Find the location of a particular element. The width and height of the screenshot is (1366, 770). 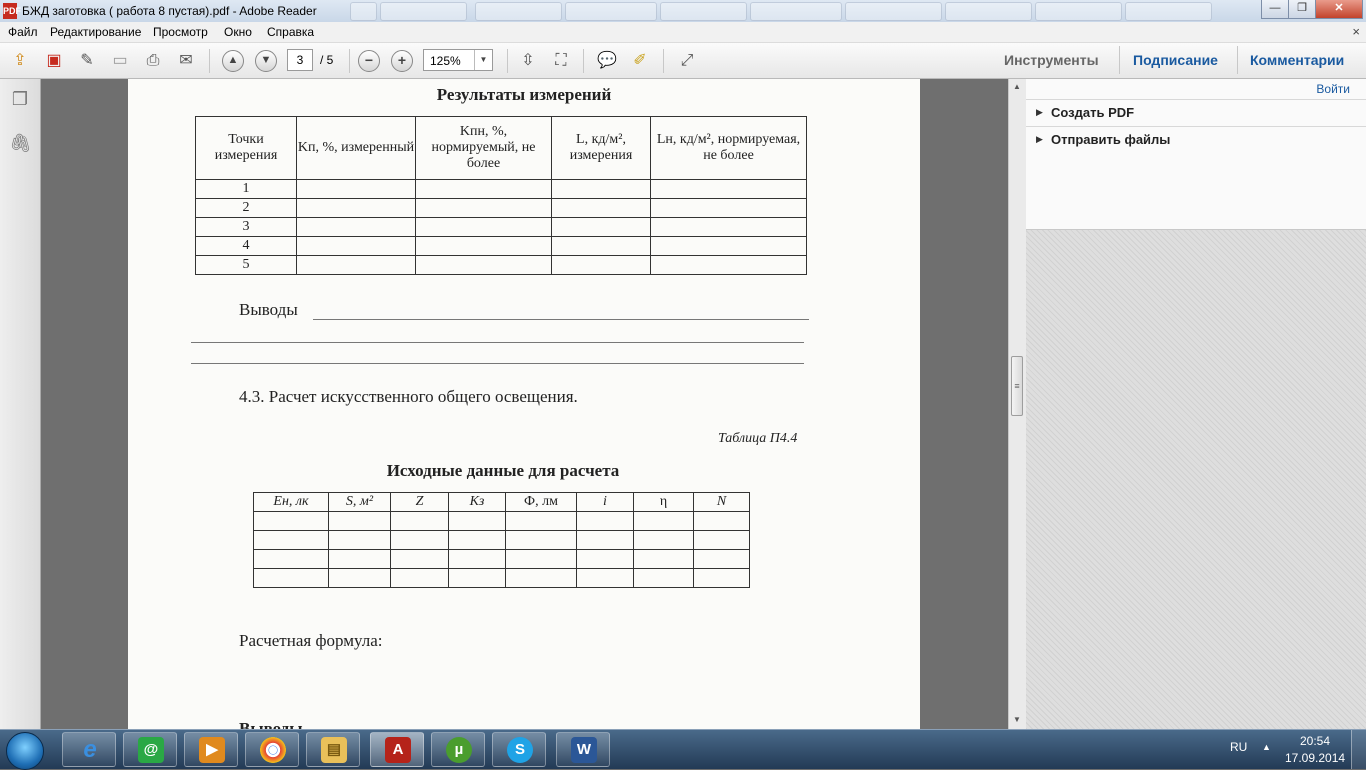

conclusions-label: Выводы is located at coordinates (268, 309).